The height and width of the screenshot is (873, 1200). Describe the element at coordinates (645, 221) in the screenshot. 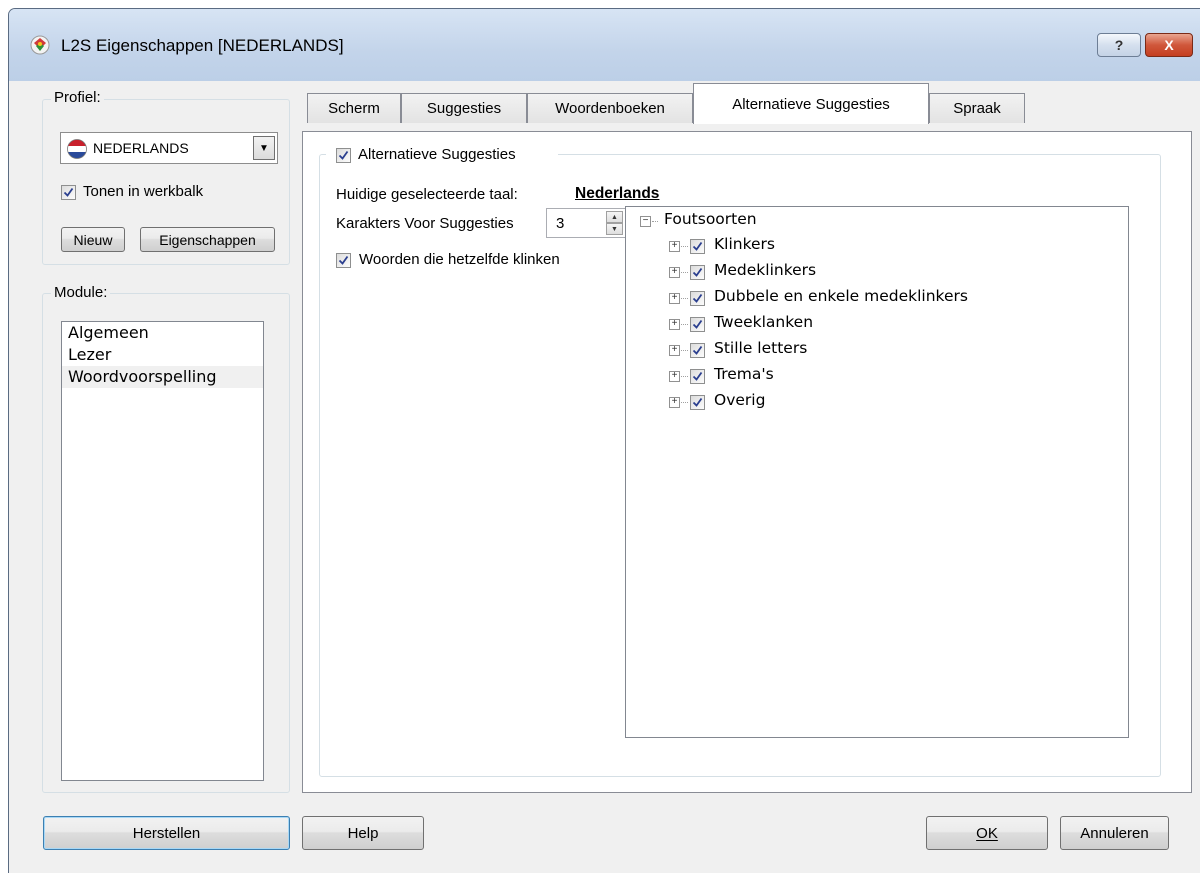

I see `collapse-icon: −` at that location.